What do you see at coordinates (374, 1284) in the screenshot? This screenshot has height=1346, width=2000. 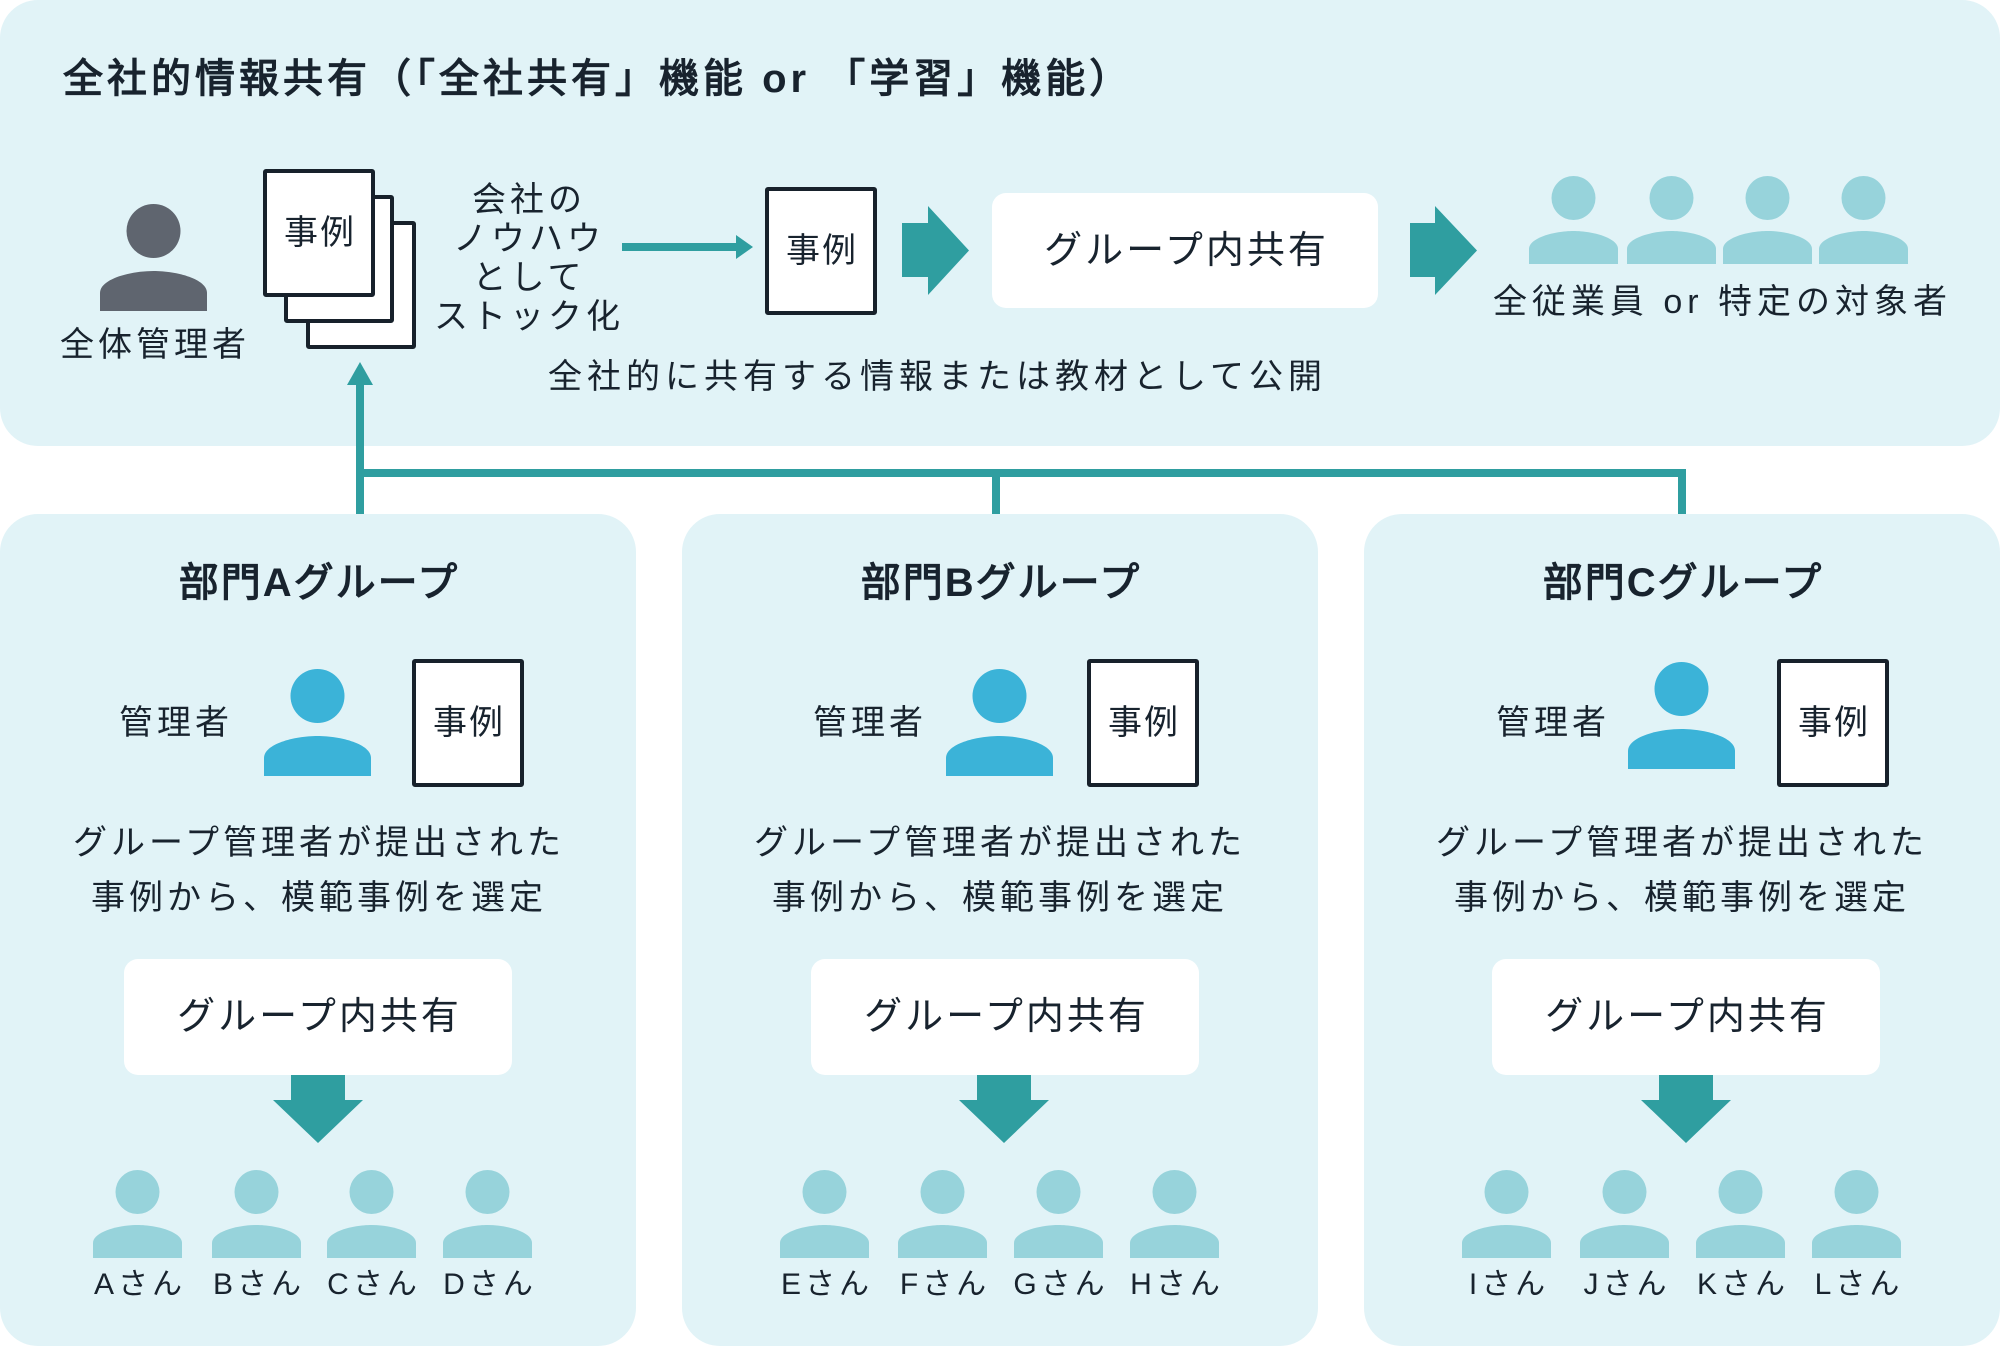 I see `member-label: Cさん` at bounding box center [374, 1284].